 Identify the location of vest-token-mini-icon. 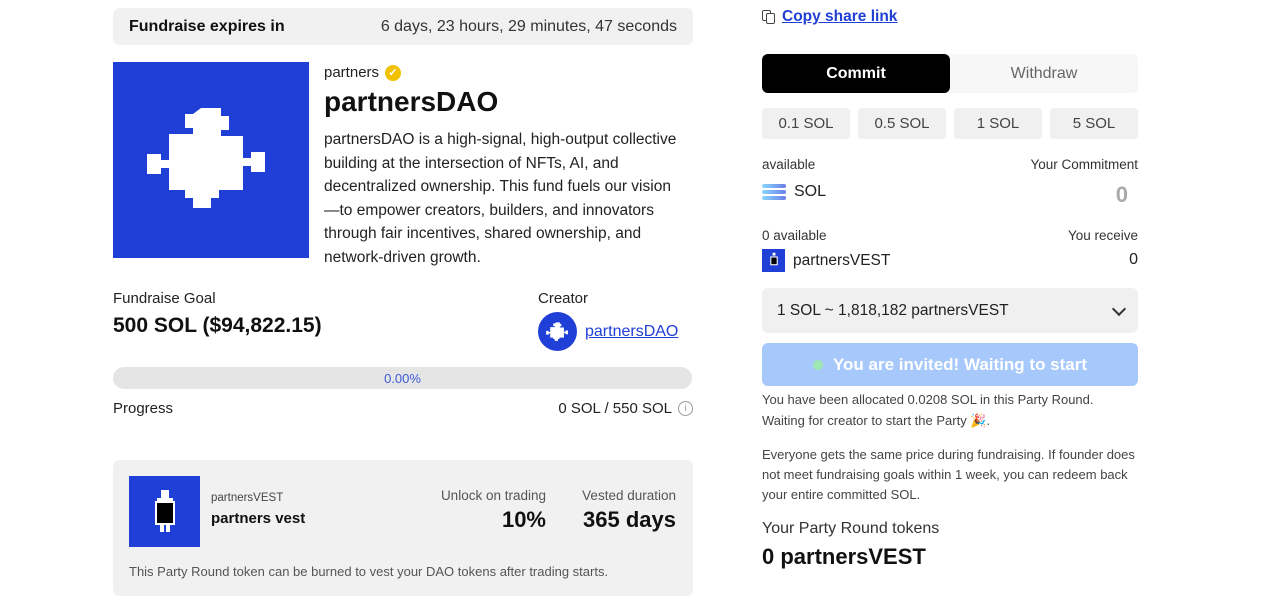
(773, 260).